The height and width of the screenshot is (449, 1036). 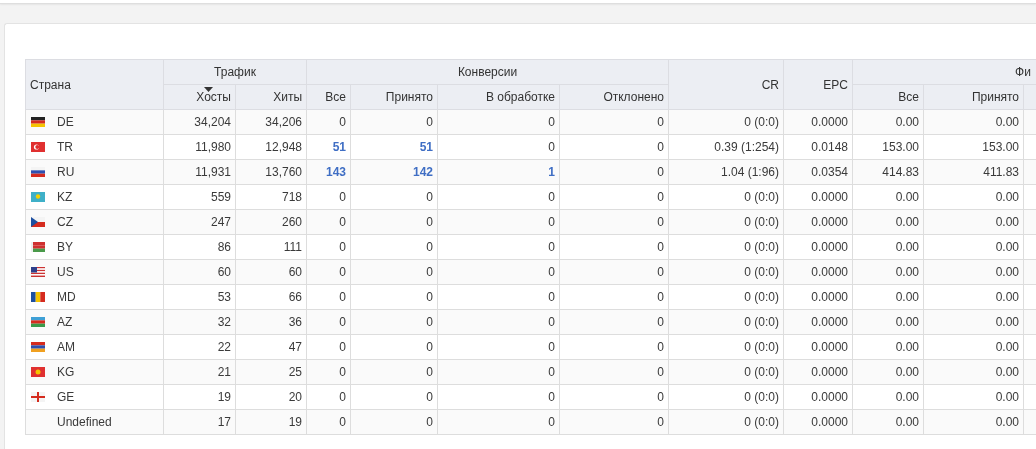 What do you see at coordinates (199, 222) in the screenshot?
I see `table-cell: 247` at bounding box center [199, 222].